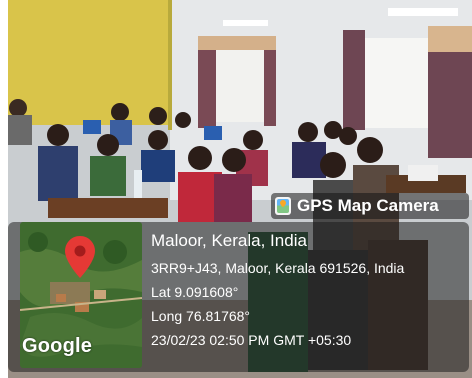 Image resolution: width=472 pixels, height=378 pixels. Describe the element at coordinates (81, 295) in the screenshot. I see `satellite-map-thumbnail: Google` at that location.